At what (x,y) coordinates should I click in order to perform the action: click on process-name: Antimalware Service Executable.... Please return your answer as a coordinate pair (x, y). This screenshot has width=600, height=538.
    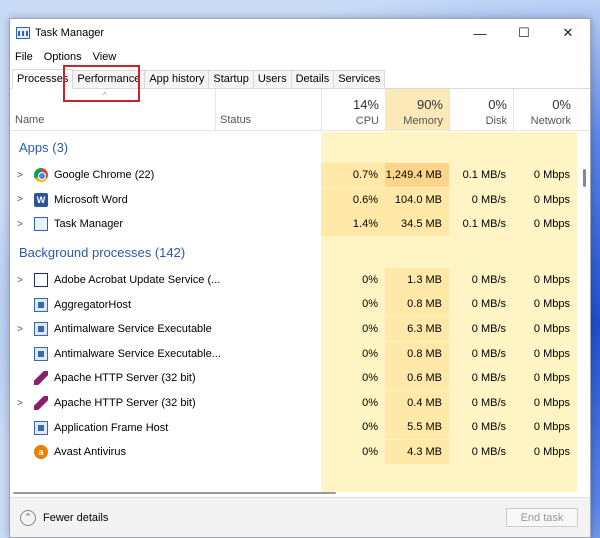
    Looking at the image, I should click on (137, 353).